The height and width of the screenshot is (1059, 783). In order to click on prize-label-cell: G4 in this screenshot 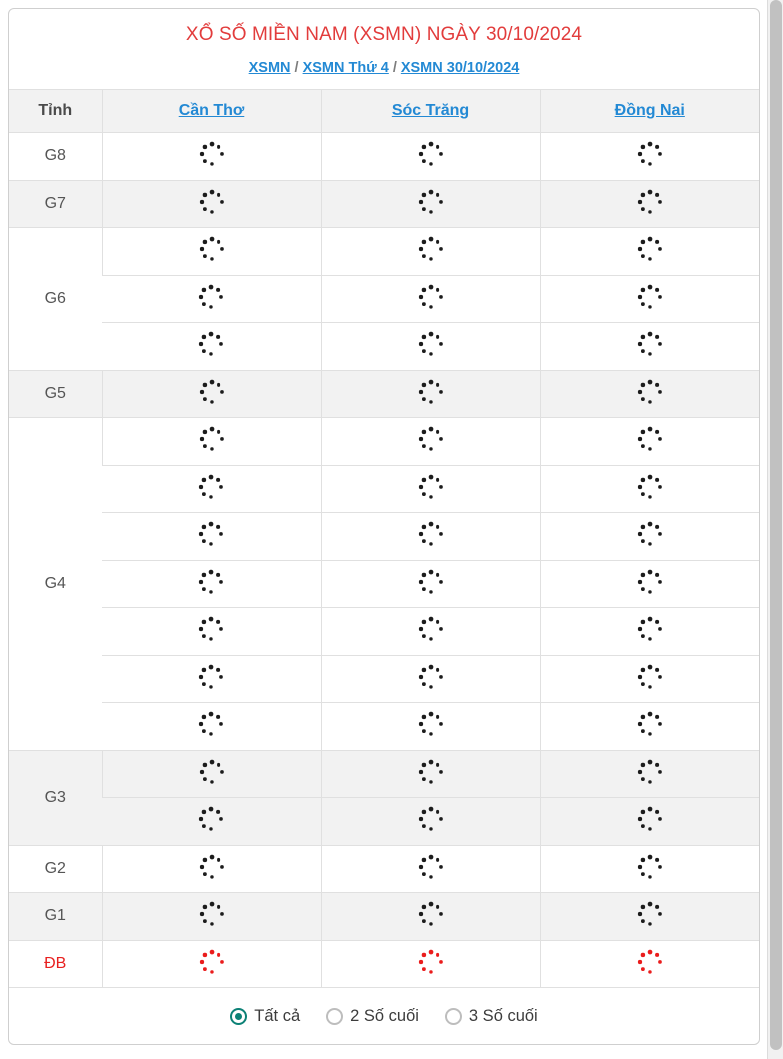, I will do `click(55, 584)`.